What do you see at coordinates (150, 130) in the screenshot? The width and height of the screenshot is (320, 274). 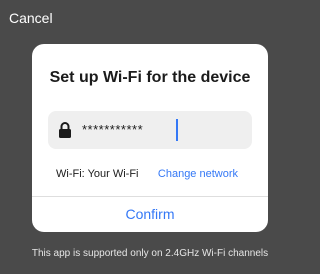 I see `password-field: ***********` at bounding box center [150, 130].